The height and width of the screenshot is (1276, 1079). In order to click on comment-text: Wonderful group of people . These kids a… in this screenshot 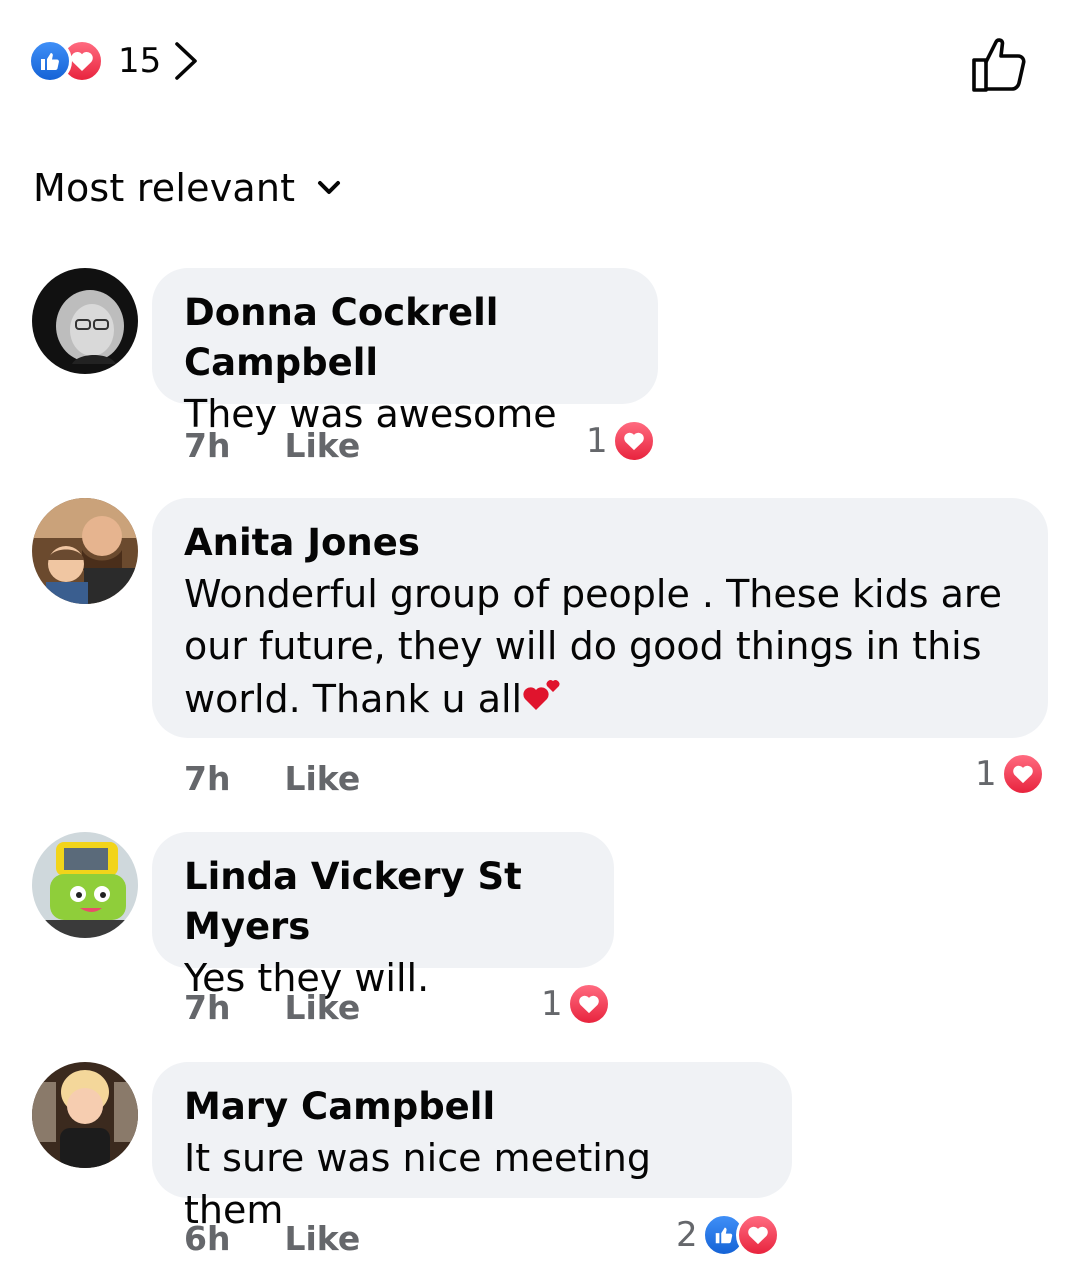, I will do `click(593, 594)`.